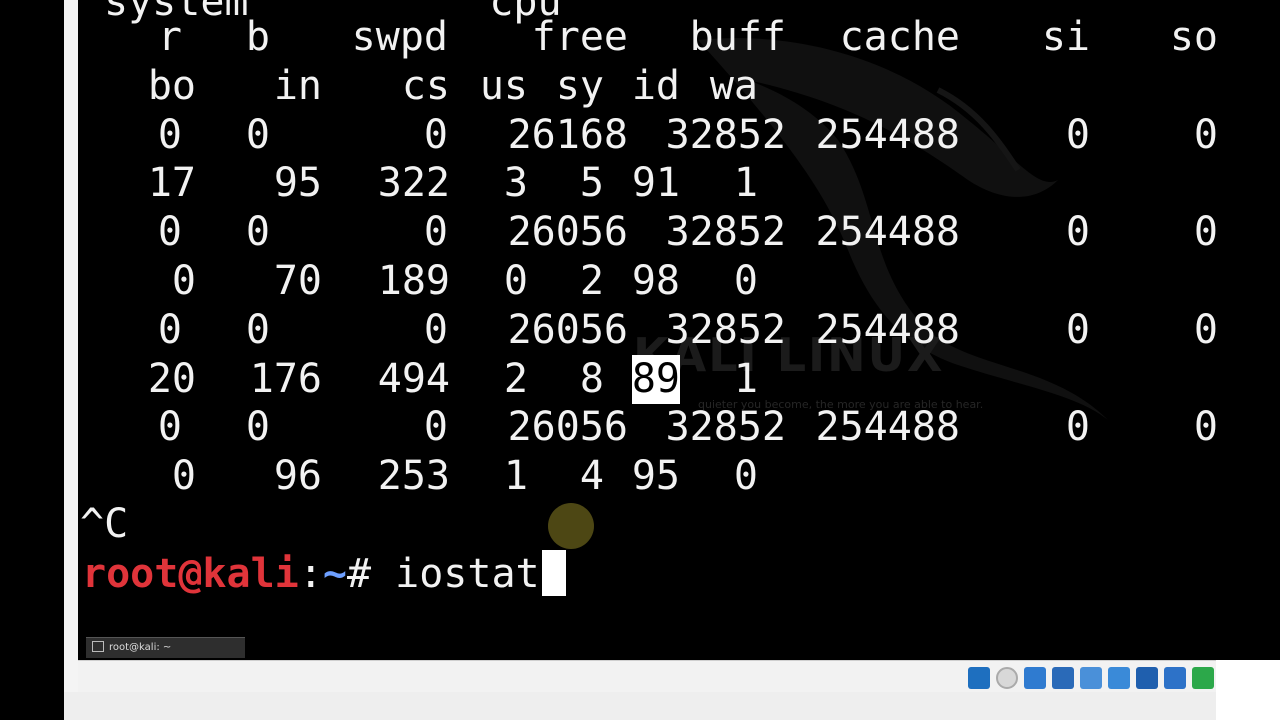 Image resolution: width=1280 pixels, height=720 pixels. I want to click on terminal-cell: wa, so click(733, 85).